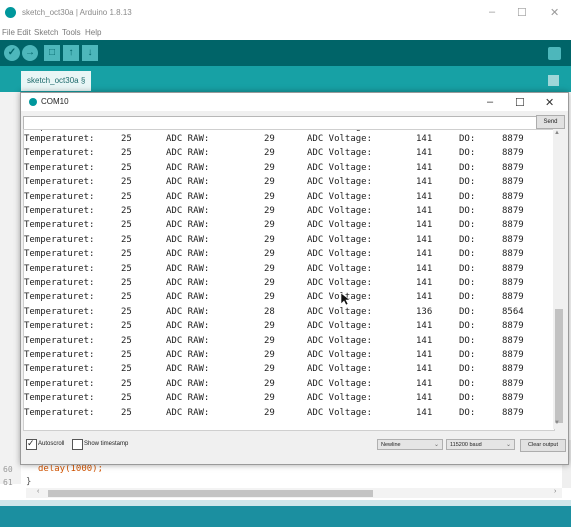 This screenshot has height=527, width=571. I want to click on show-timestamp-checkbox, so click(77, 444).